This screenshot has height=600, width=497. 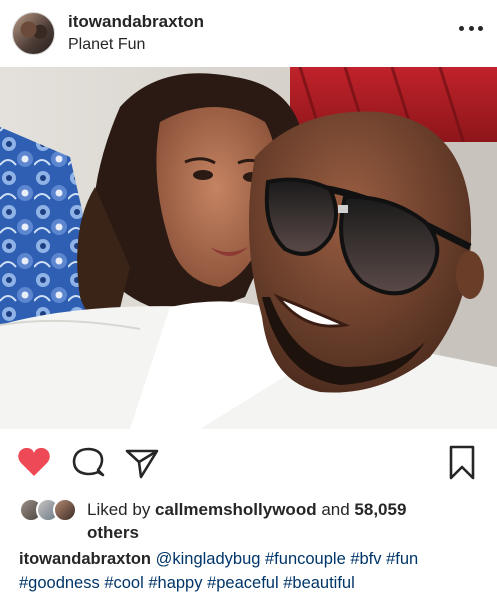 I want to click on post-username: itowandabraxton, so click(x=136, y=22).